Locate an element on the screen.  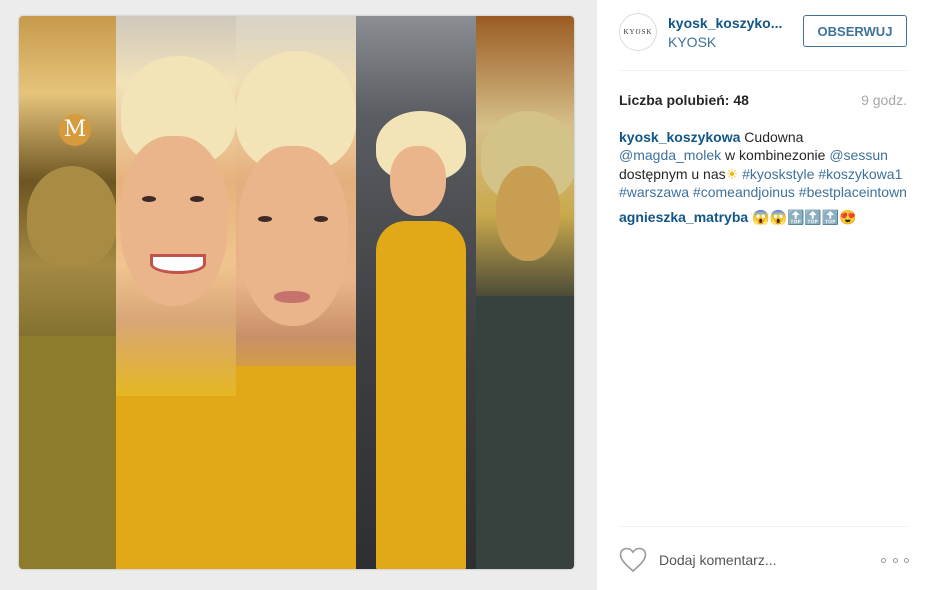
more-options-icon is located at coordinates (895, 560).